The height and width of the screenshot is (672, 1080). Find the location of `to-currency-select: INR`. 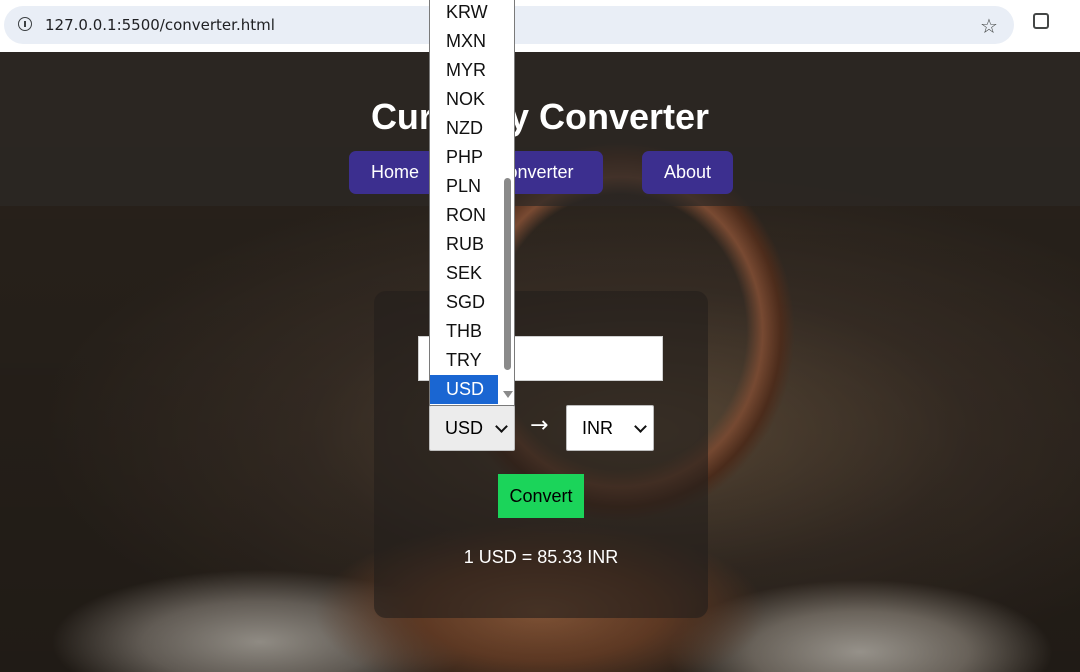

to-currency-select: INR is located at coordinates (610, 428).